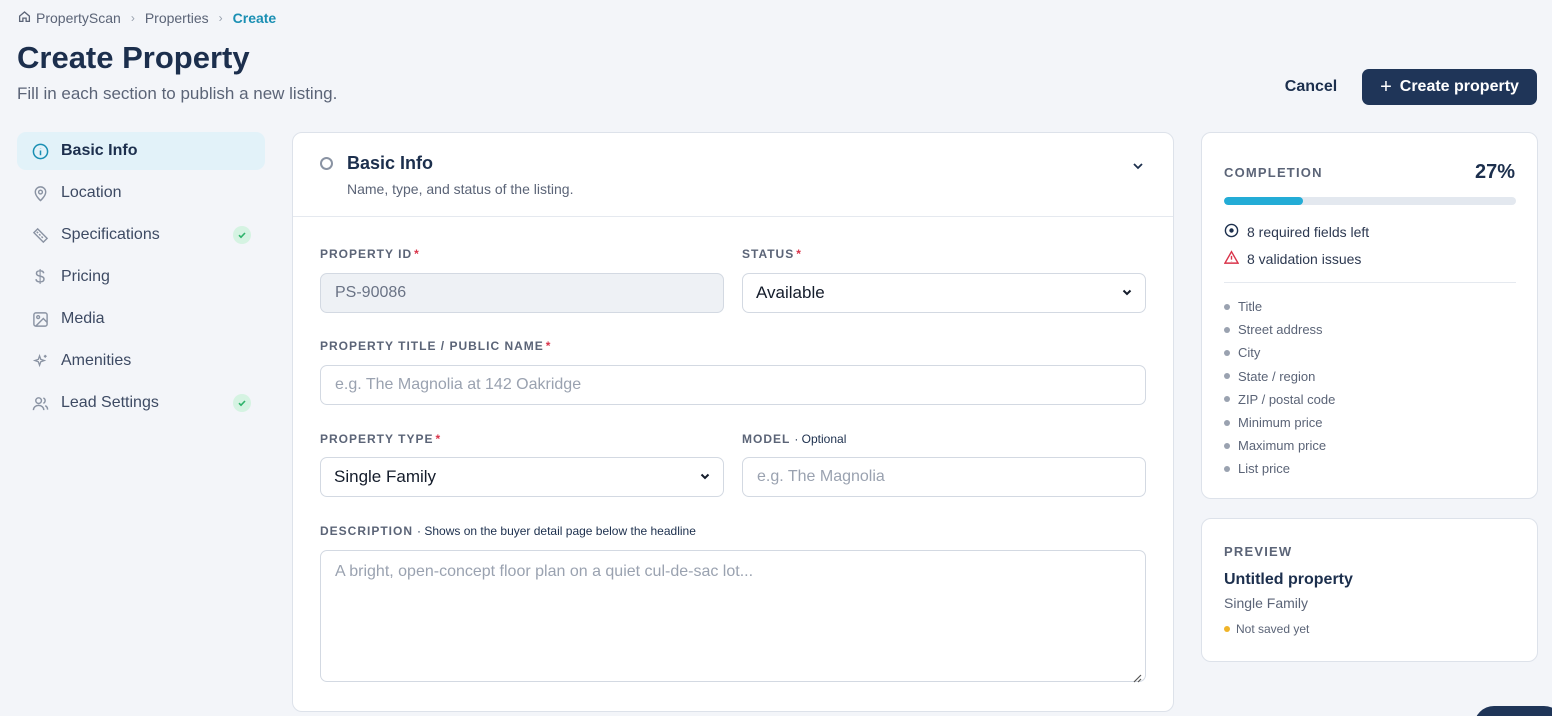  Describe the element at coordinates (1513, 711) in the screenshot. I see `help-chat-button` at that location.